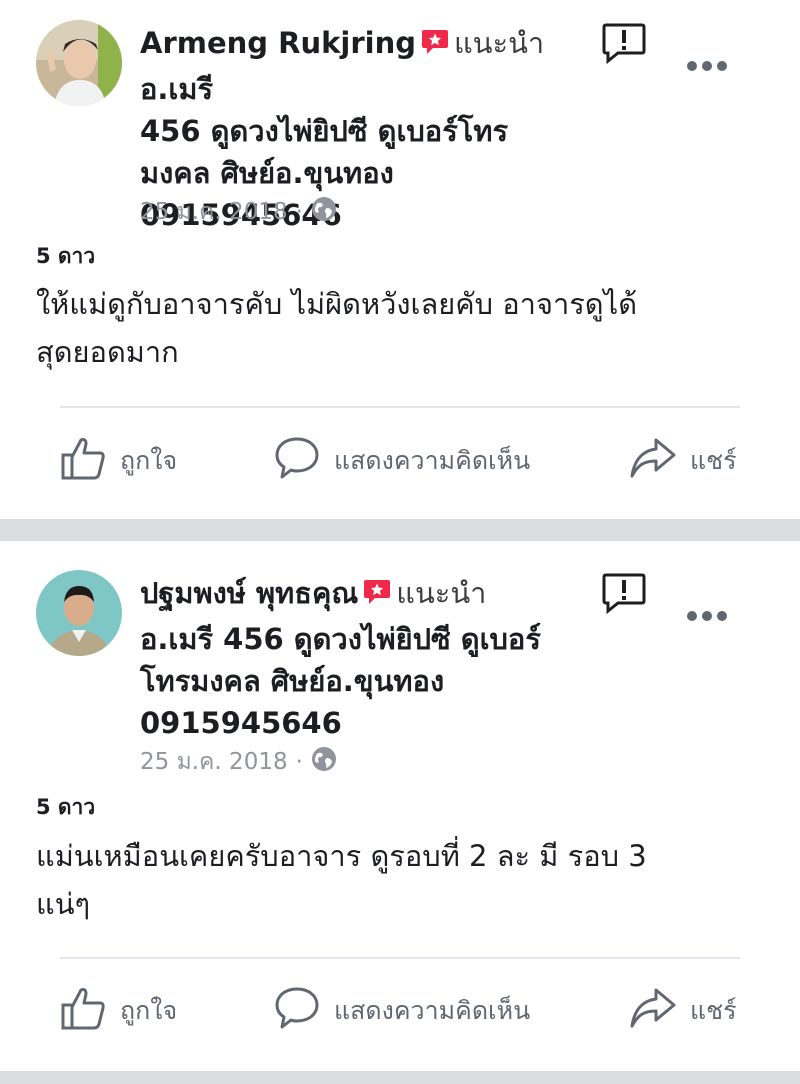  I want to click on page-name-part: มงคล ศิษย์อ.ขุนทอง, so click(267, 173).